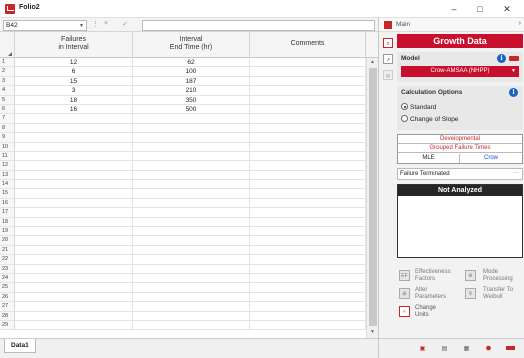  What do you see at coordinates (435, 294) in the screenshot?
I see `alter-parameters-link: Alter Parameters` at bounding box center [435, 294].